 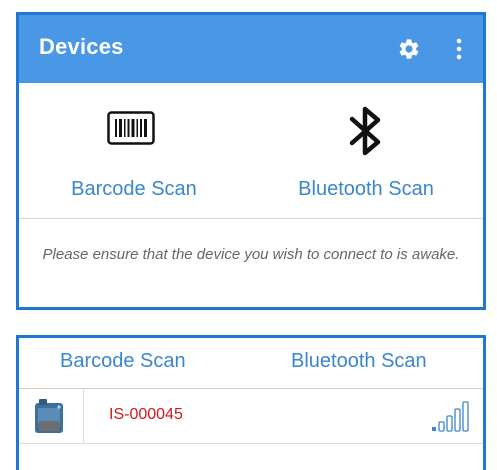 What do you see at coordinates (134, 189) in the screenshot?
I see `barcode-scan-label: Barcode Scan` at bounding box center [134, 189].